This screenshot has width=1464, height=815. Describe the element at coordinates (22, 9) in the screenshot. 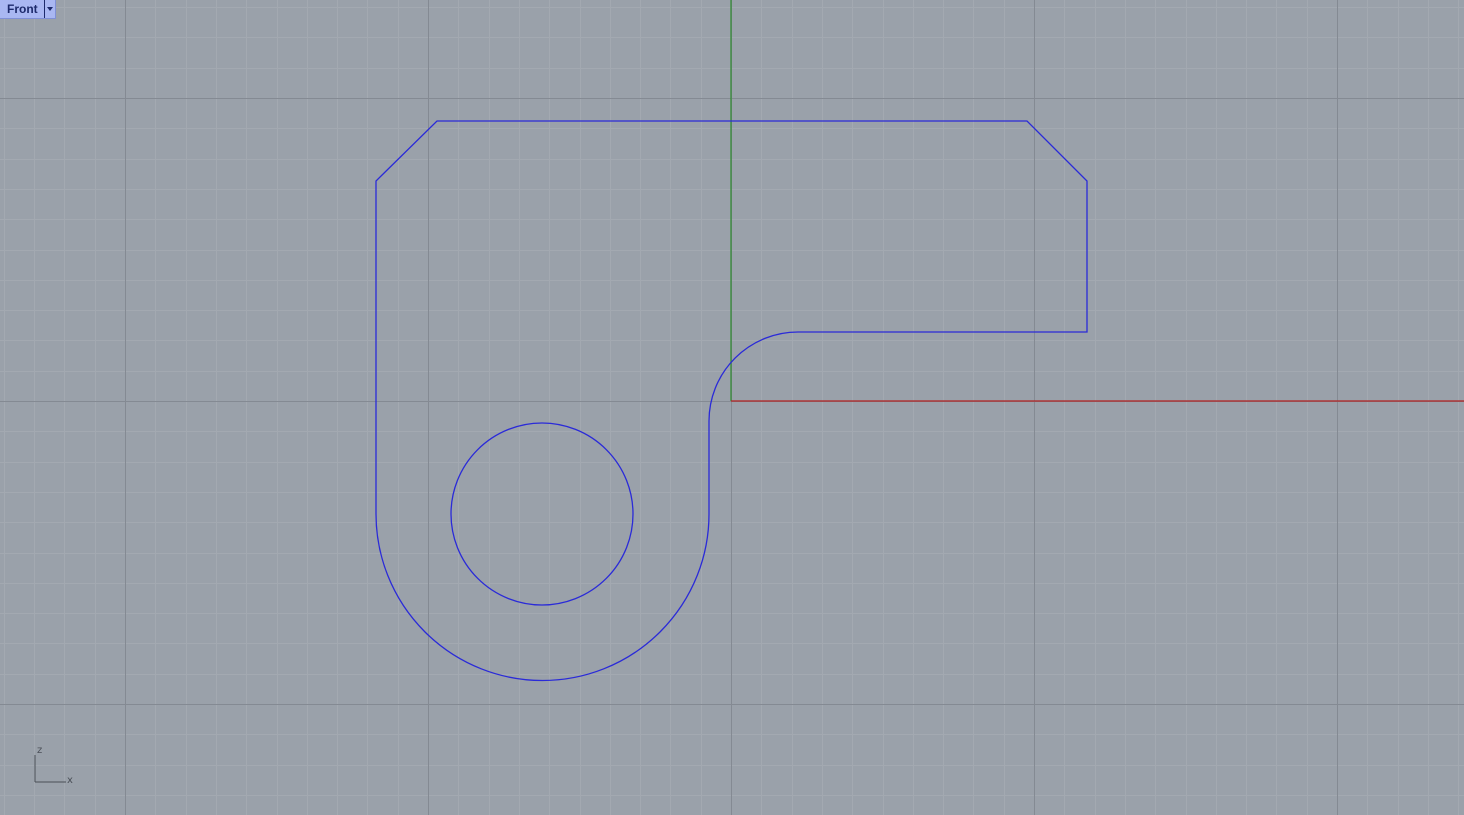

I see `viewport-title-label: Front` at that location.